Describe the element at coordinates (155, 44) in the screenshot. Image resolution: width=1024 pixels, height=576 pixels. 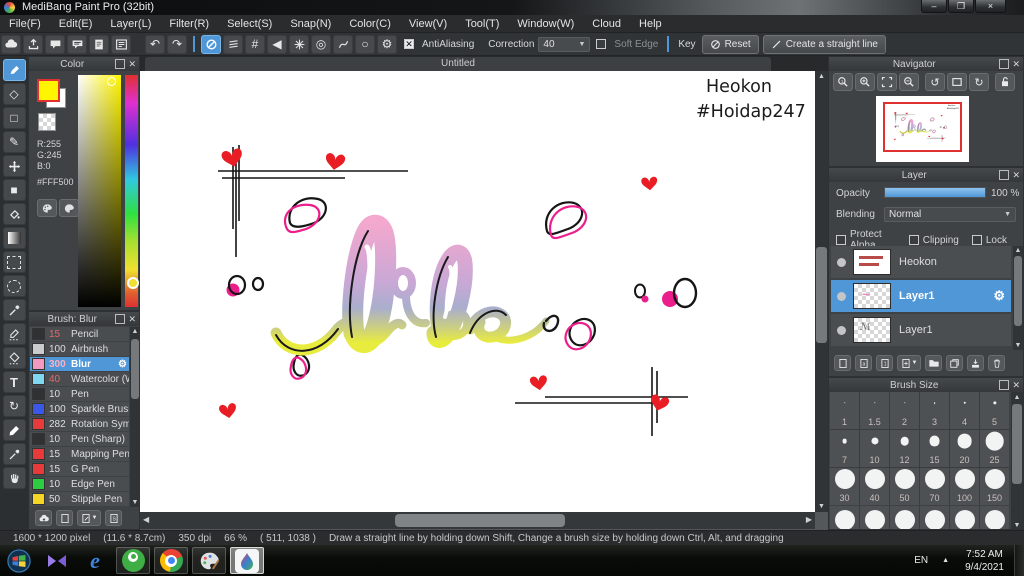
I see `undo-icon: ↶` at that location.